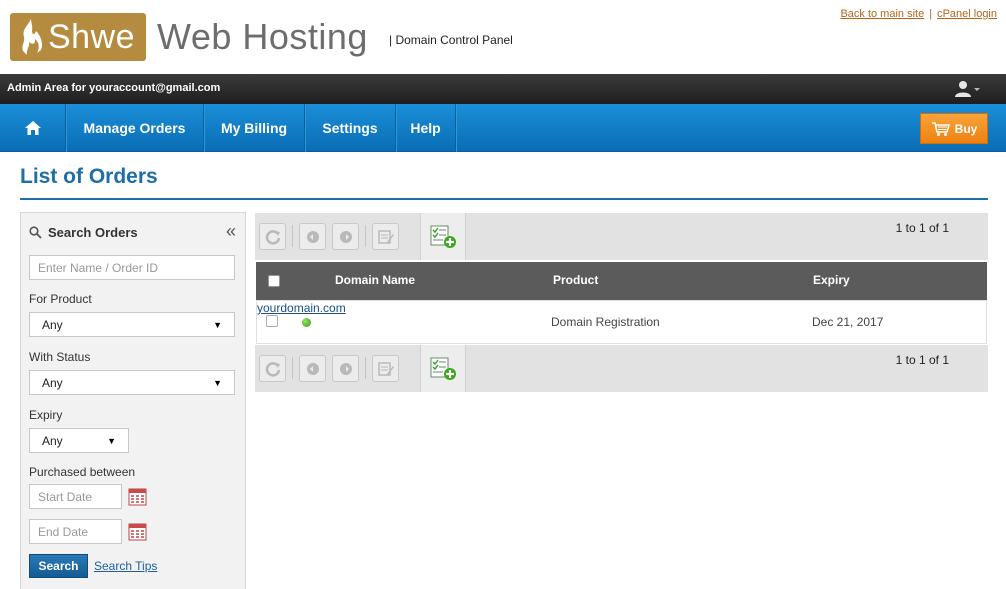 The width and height of the screenshot is (1006, 589). I want to click on product-filter-value: Any, so click(52, 324).